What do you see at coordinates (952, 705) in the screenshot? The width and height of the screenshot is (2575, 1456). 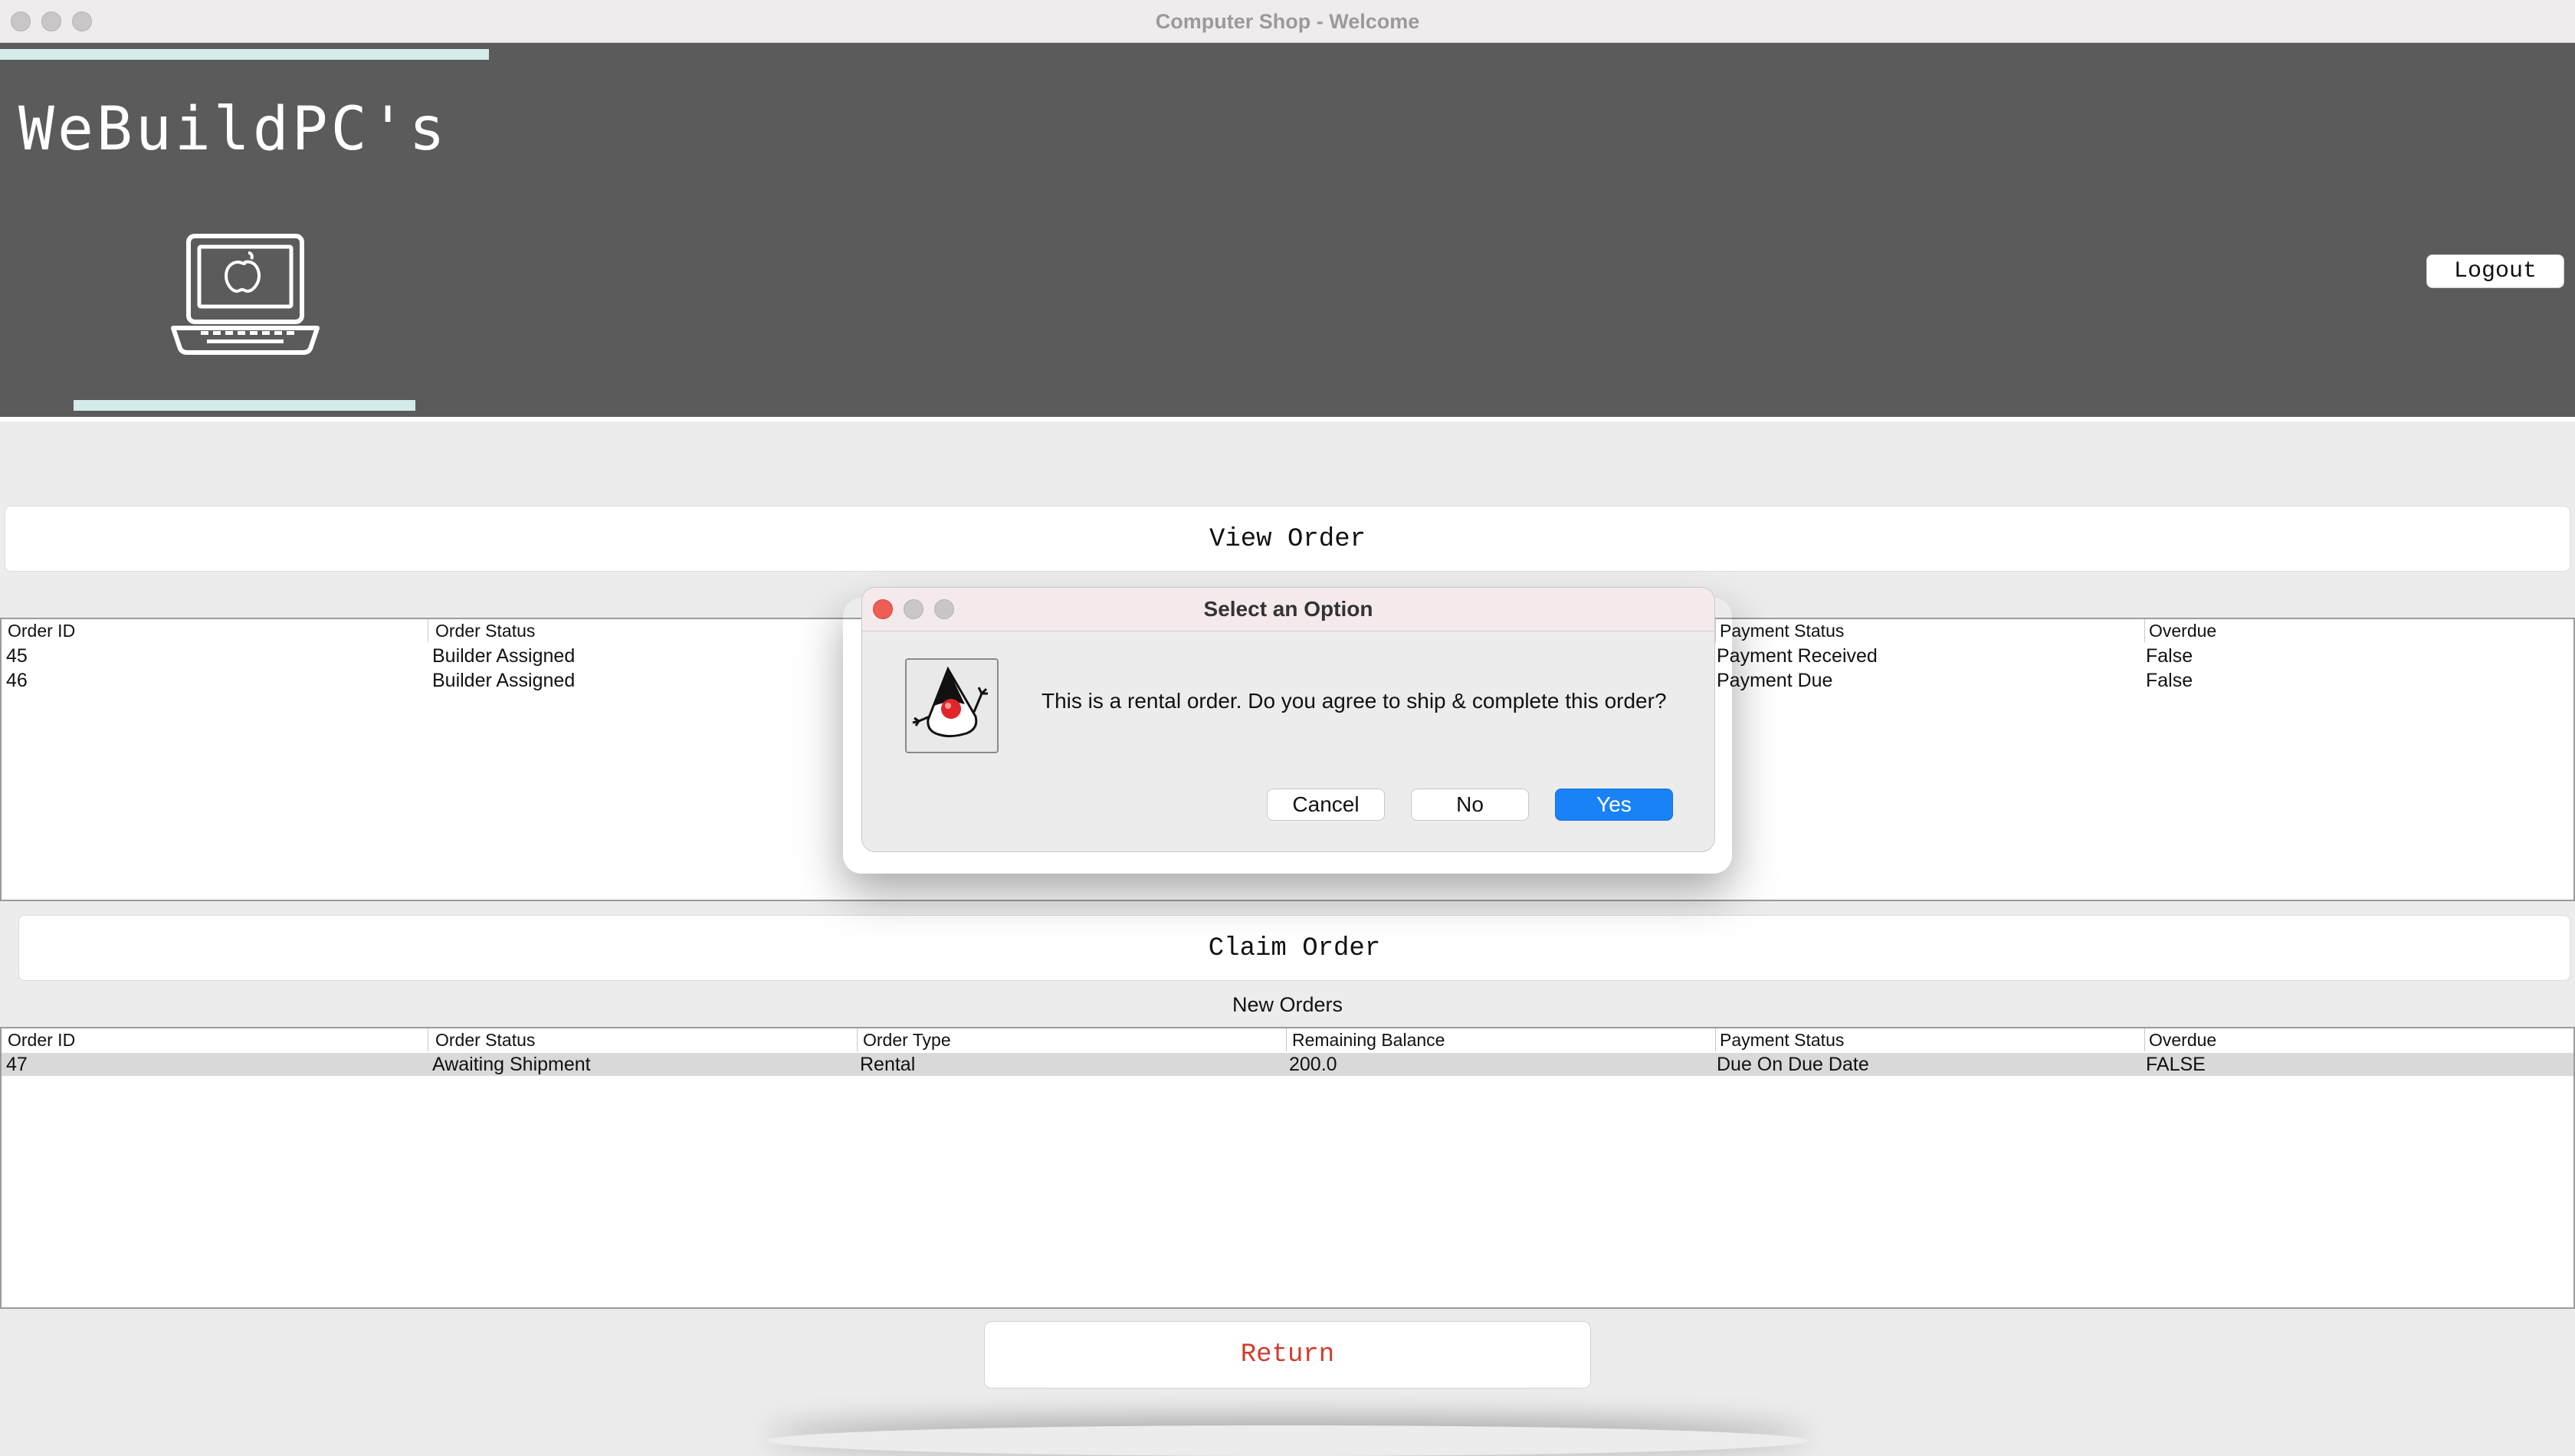 I see `java-duke-icon` at bounding box center [952, 705].